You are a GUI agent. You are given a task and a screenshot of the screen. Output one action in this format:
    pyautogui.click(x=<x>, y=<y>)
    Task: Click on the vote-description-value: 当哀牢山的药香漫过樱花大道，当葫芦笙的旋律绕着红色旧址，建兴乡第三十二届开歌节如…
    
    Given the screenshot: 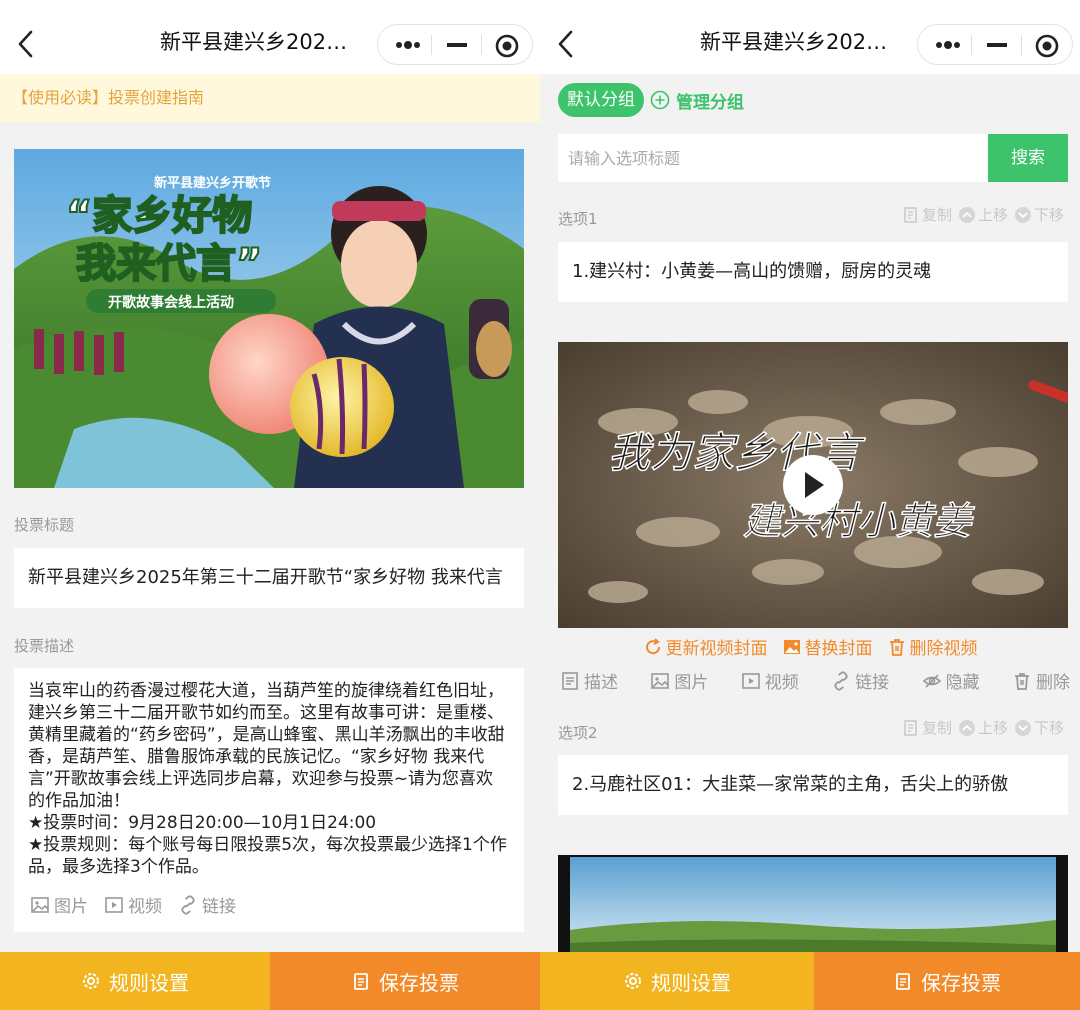 What is the action you would take?
    pyautogui.click(x=269, y=773)
    